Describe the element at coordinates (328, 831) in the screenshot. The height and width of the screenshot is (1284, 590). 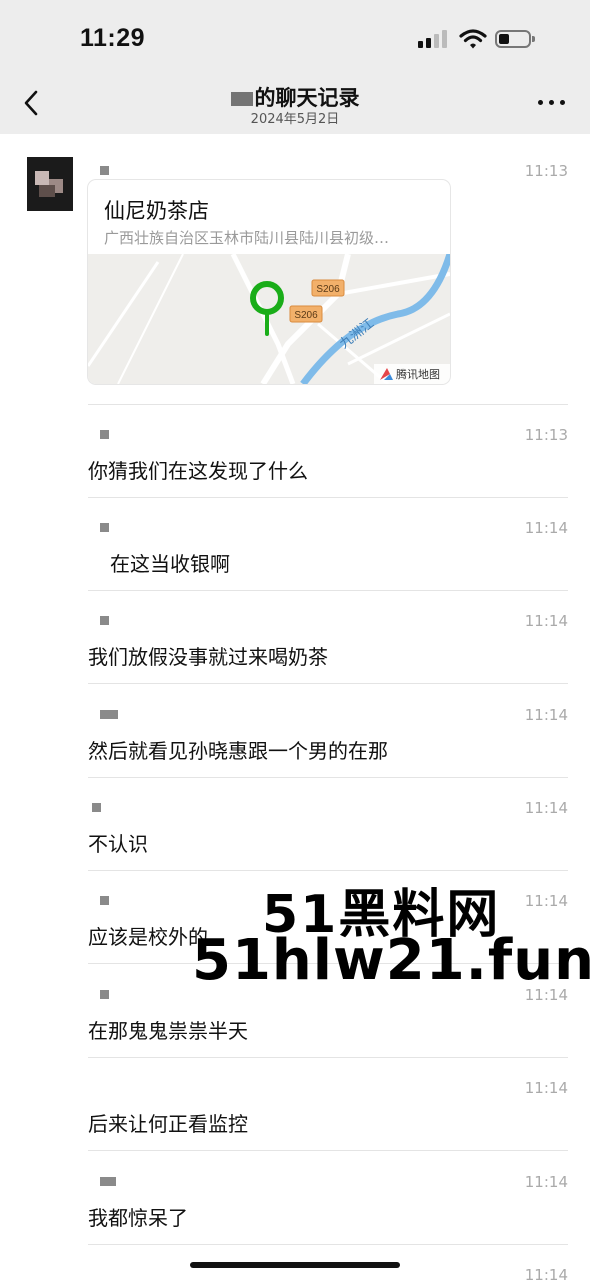
I see `message-item: 11:14 不认识` at that location.